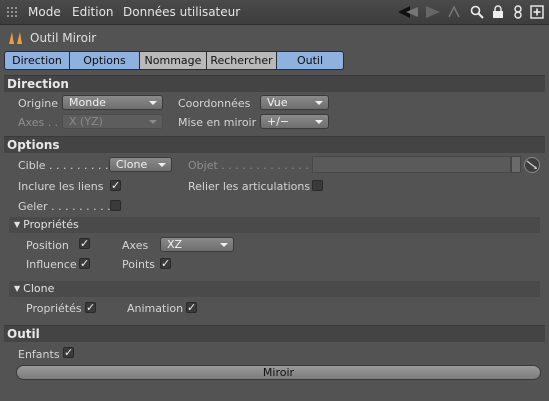  I want to click on subsection-clone: ▼ Clone, so click(274, 289).